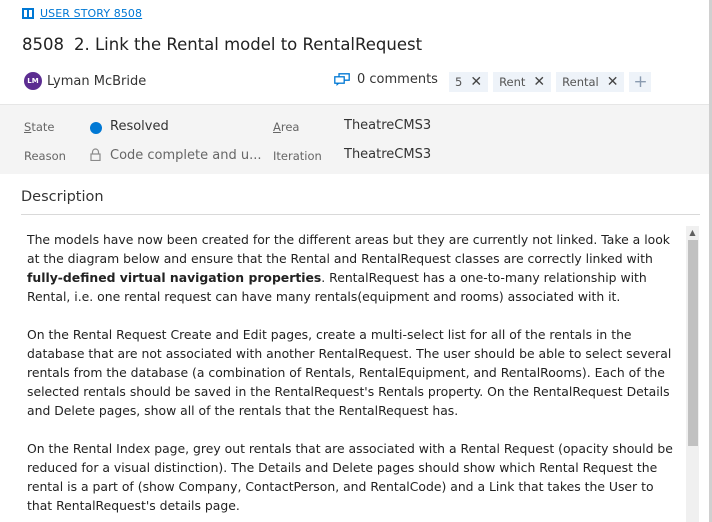 This screenshot has width=712, height=522. Describe the element at coordinates (387, 154) in the screenshot. I see `iteration-field: TheatreCMS3` at that location.